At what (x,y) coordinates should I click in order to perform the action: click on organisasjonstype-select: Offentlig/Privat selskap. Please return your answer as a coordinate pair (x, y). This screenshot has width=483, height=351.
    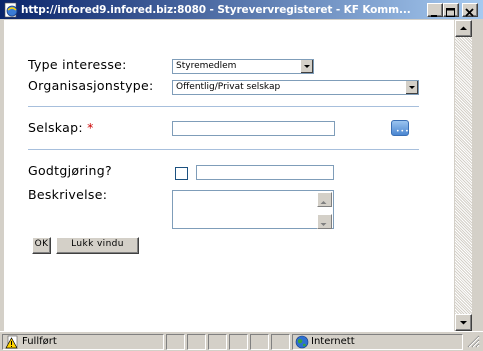
    Looking at the image, I should click on (295, 87).